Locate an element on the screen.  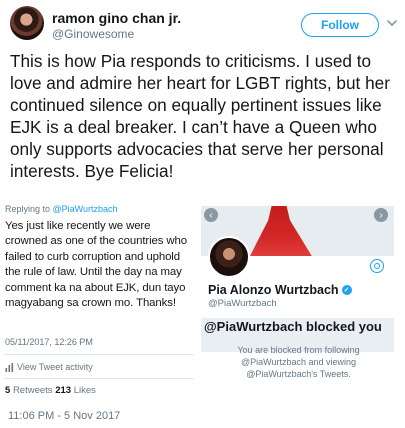
retweets-count: 5 is located at coordinates (8, 390).